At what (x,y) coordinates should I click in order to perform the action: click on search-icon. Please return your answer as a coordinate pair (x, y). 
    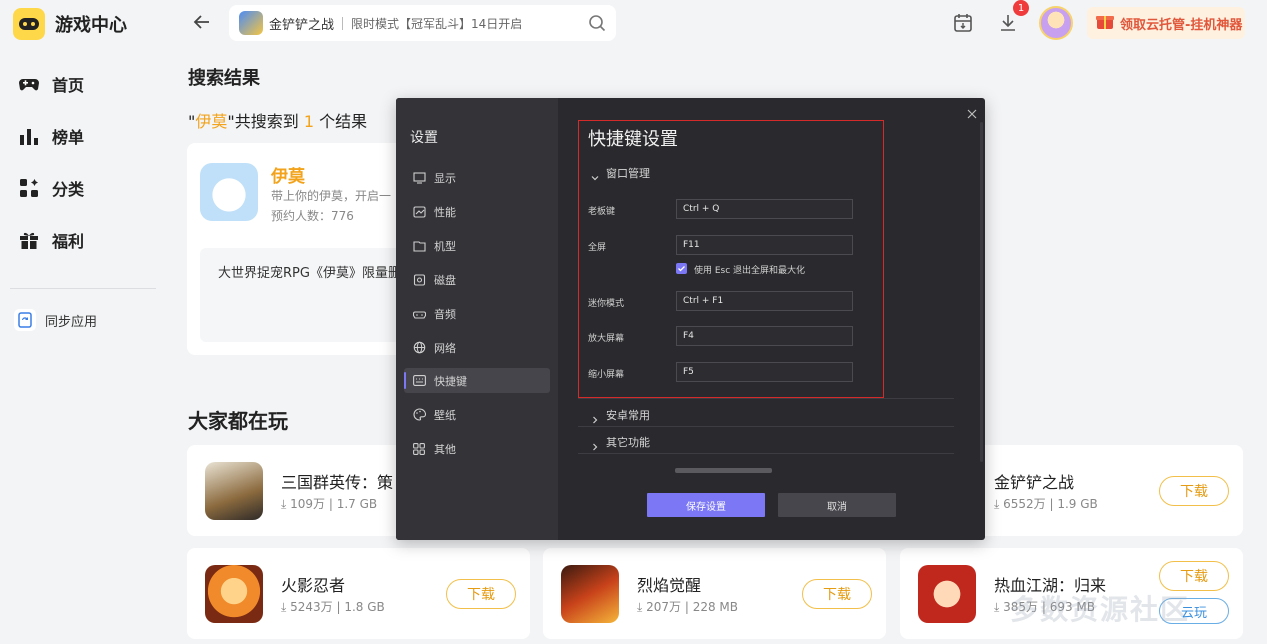
    Looking at the image, I should click on (597, 23).